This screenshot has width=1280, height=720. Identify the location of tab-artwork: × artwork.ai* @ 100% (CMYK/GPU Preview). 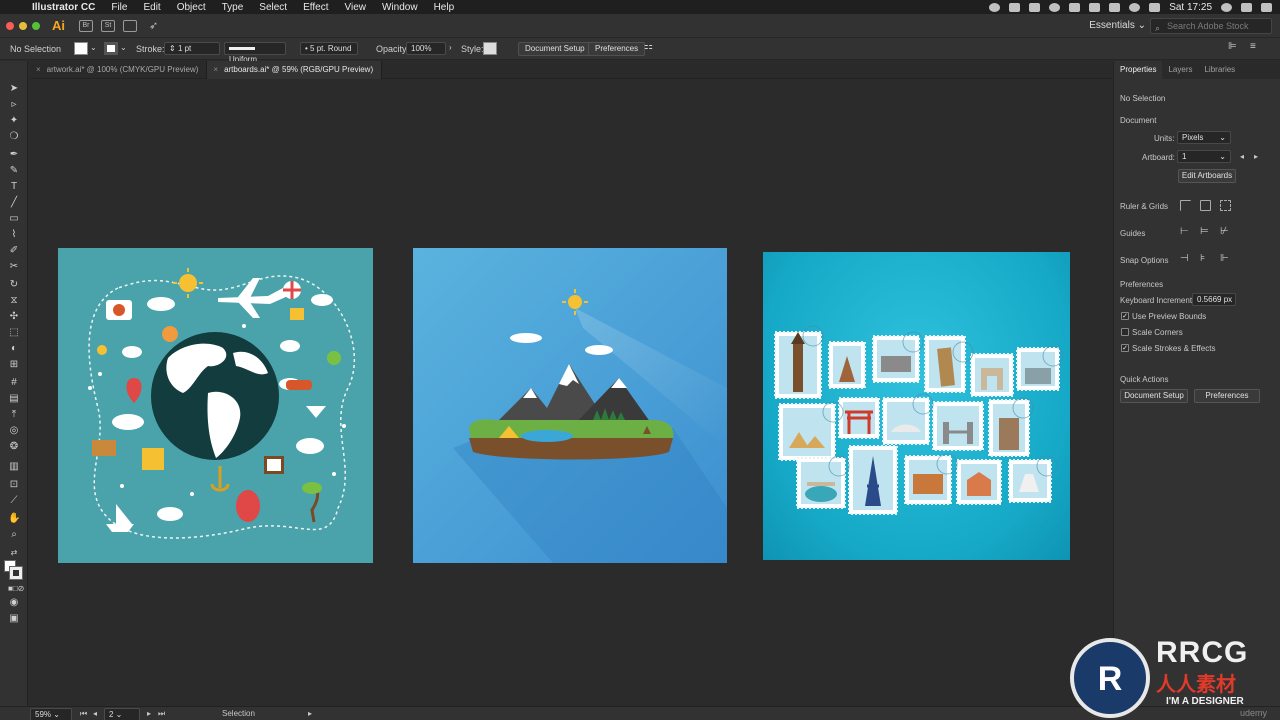
(119, 70).